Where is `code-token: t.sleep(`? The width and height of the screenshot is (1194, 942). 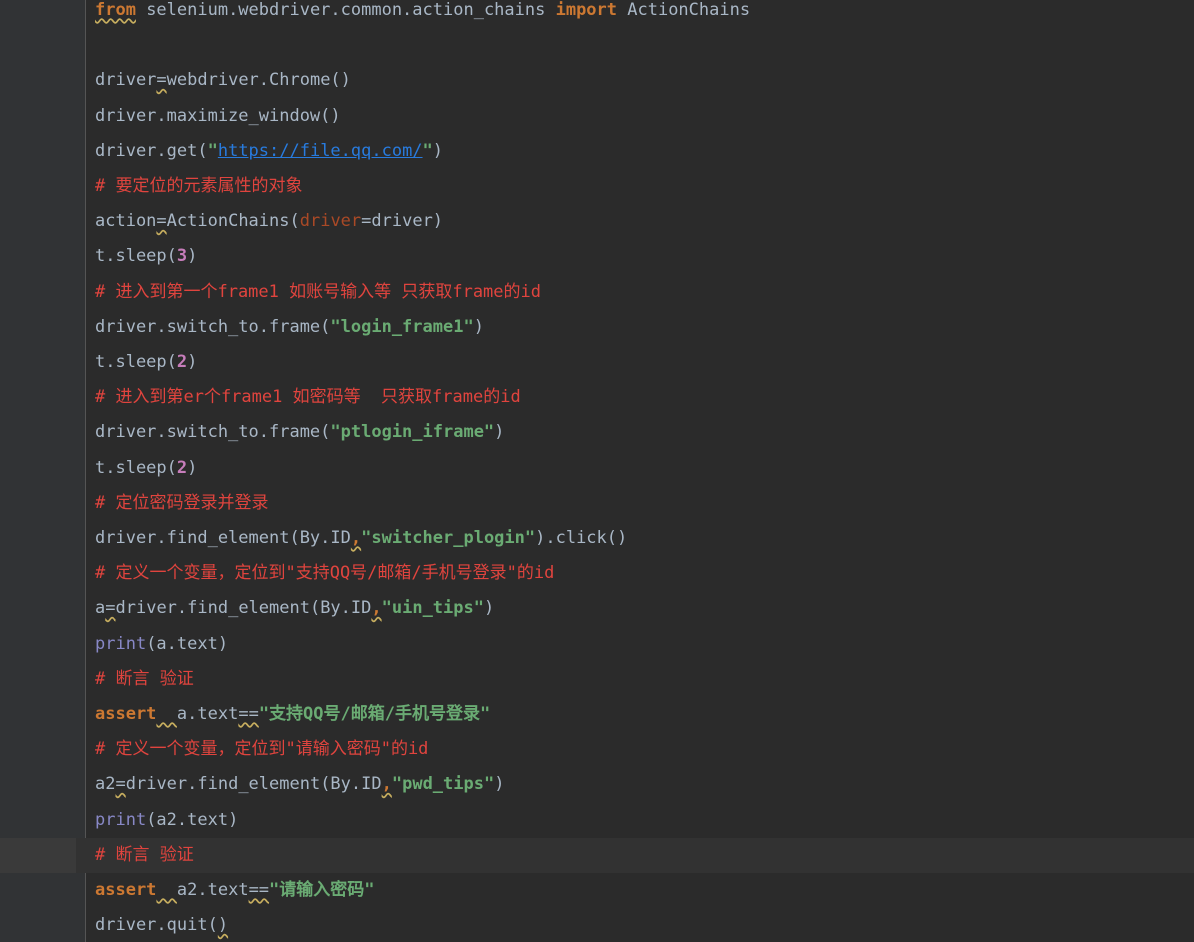 code-token: t.sleep( is located at coordinates (136, 256).